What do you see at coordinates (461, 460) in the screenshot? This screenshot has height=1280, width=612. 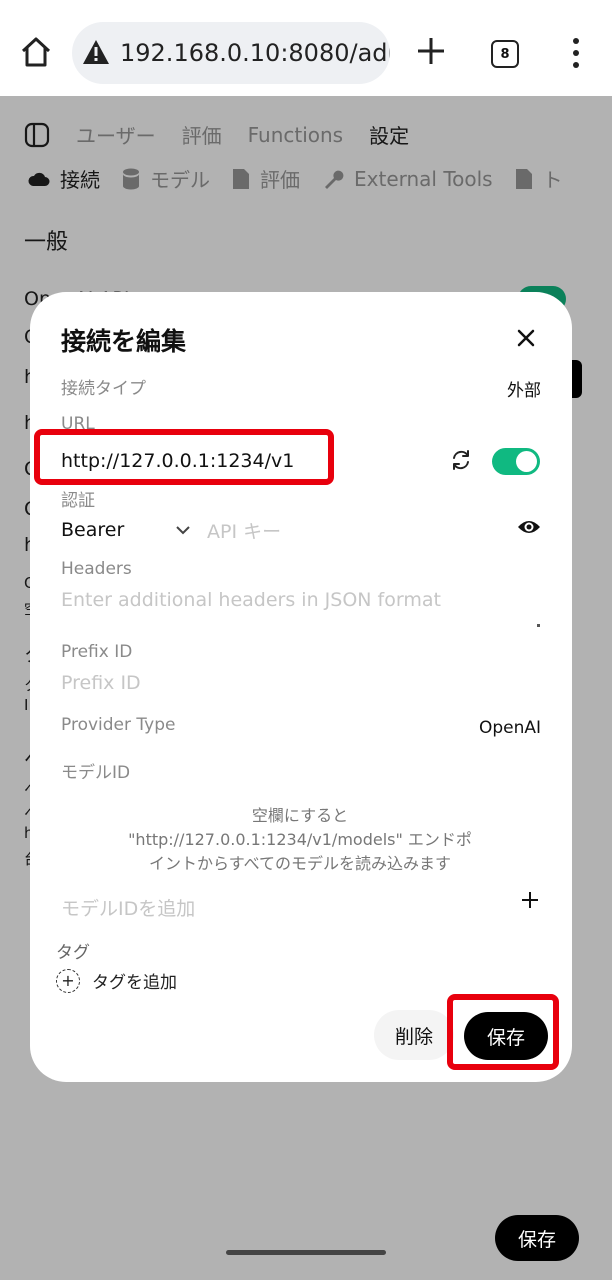 I see `refresh-icon` at bounding box center [461, 460].